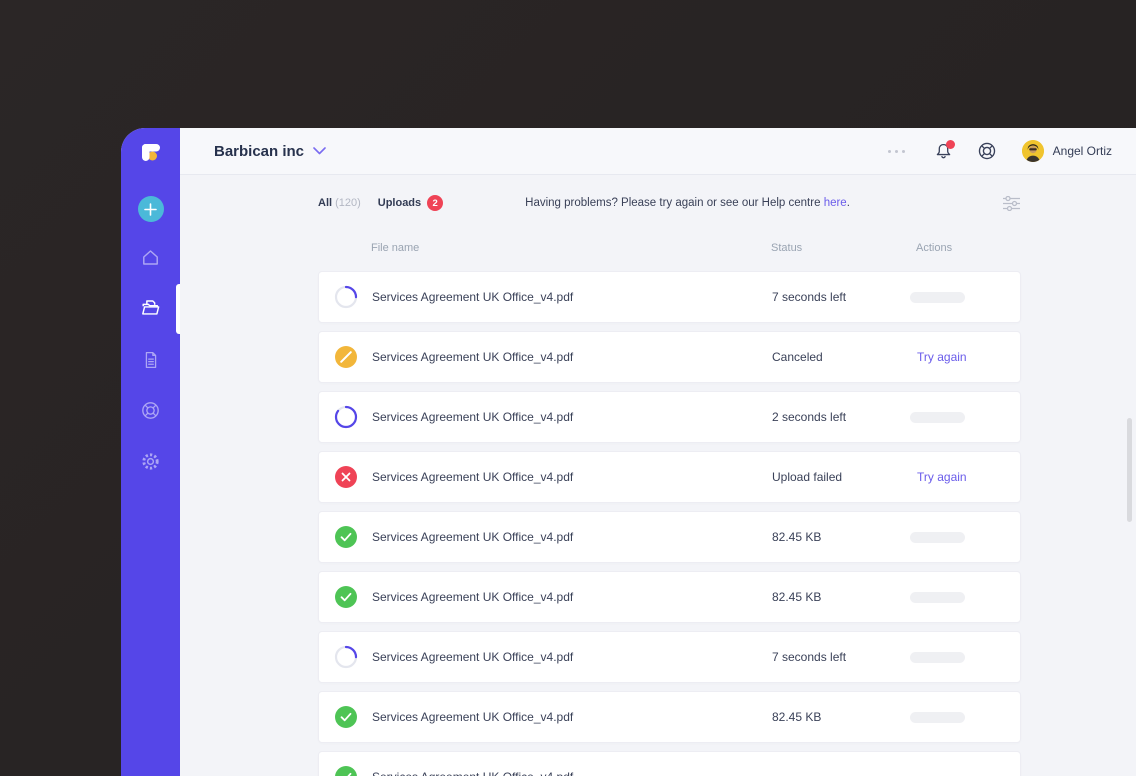  I want to click on column-actions: Actions, so click(934, 248).